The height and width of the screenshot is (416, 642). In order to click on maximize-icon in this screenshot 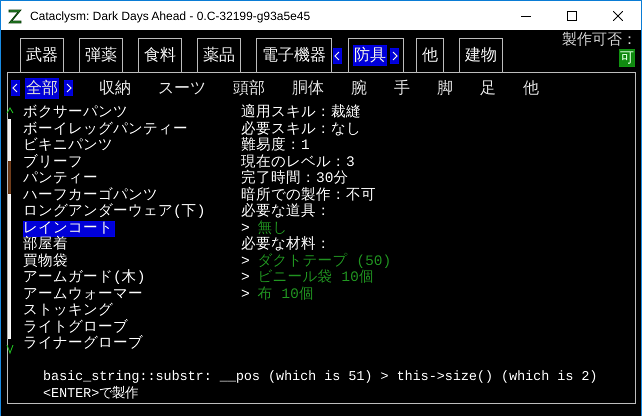, I will do `click(572, 15)`.